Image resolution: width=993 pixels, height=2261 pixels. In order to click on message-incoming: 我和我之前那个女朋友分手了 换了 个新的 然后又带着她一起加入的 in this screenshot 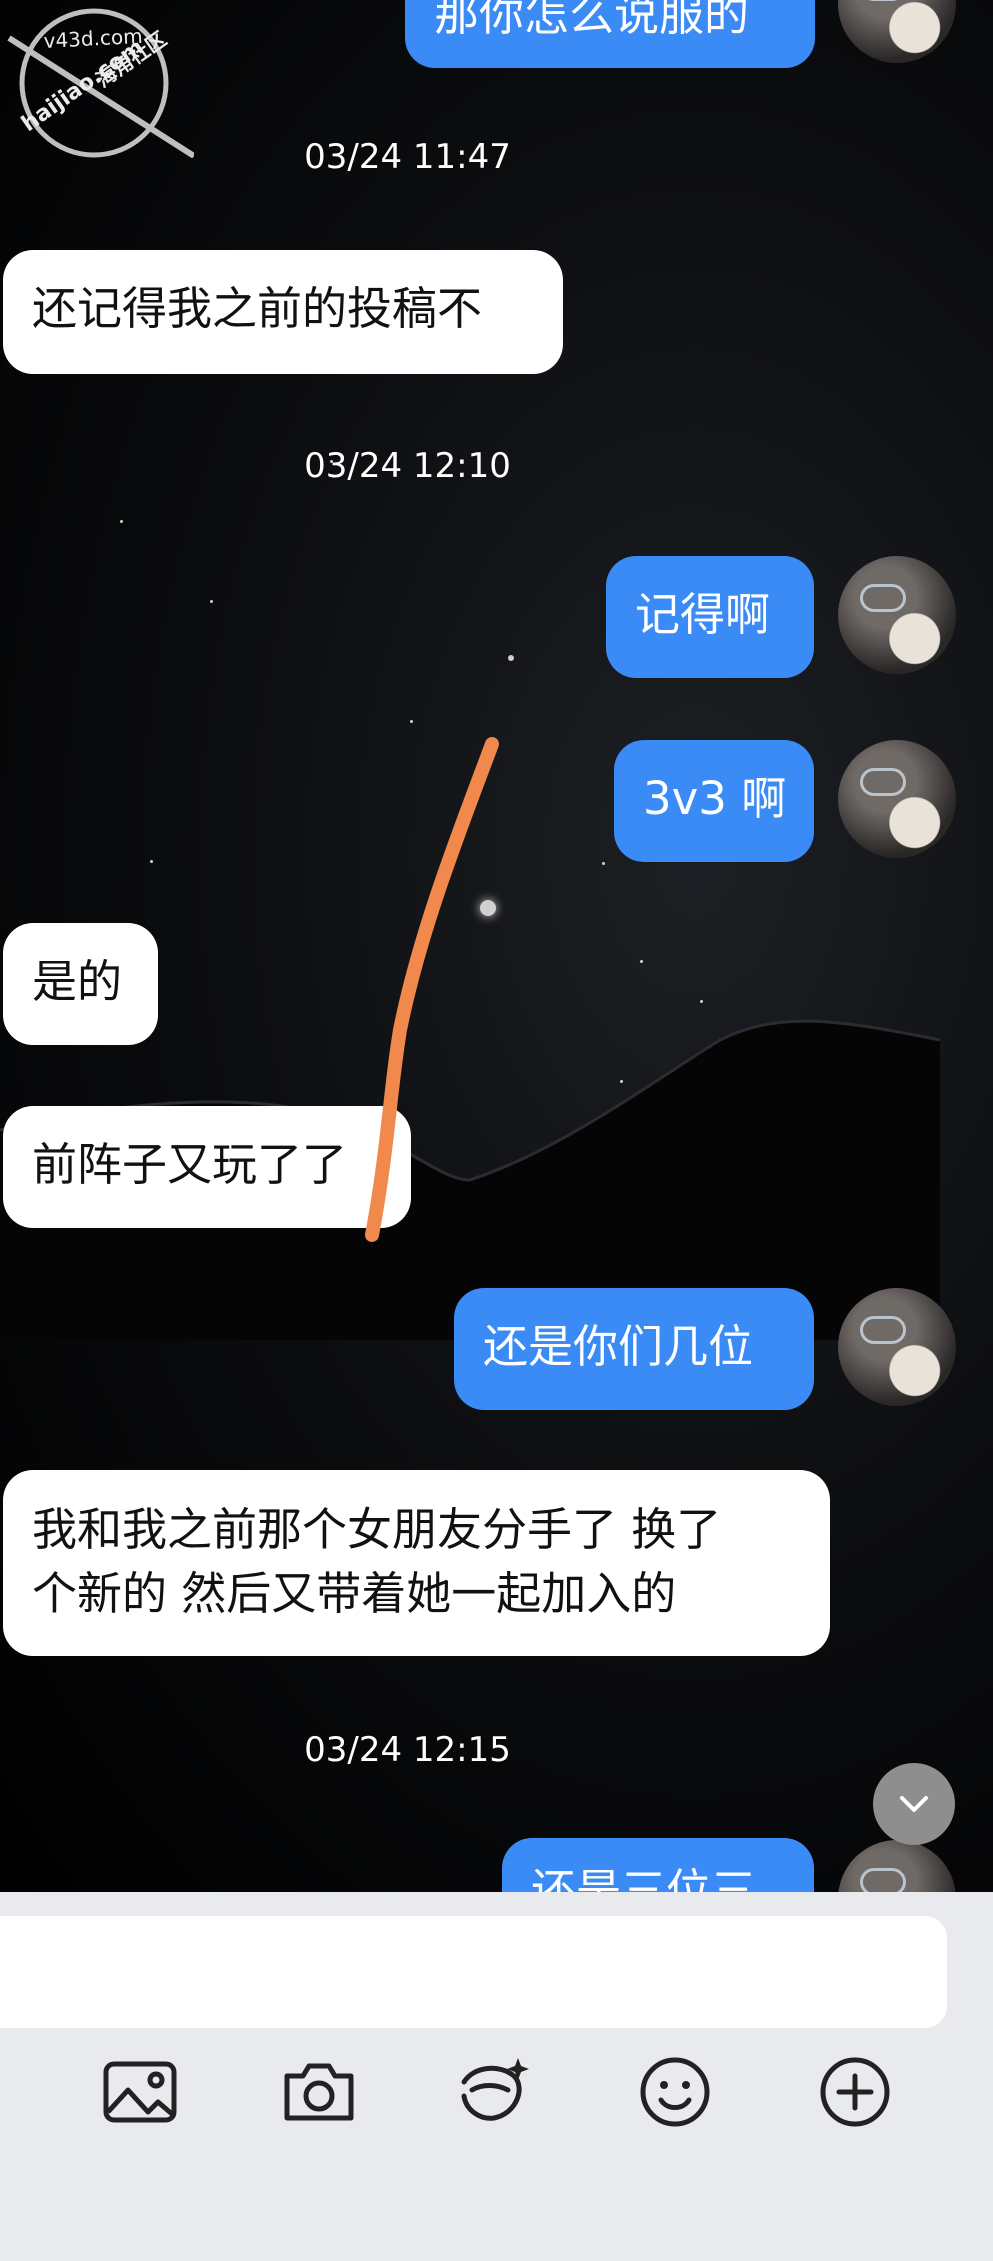, I will do `click(416, 1563)`.